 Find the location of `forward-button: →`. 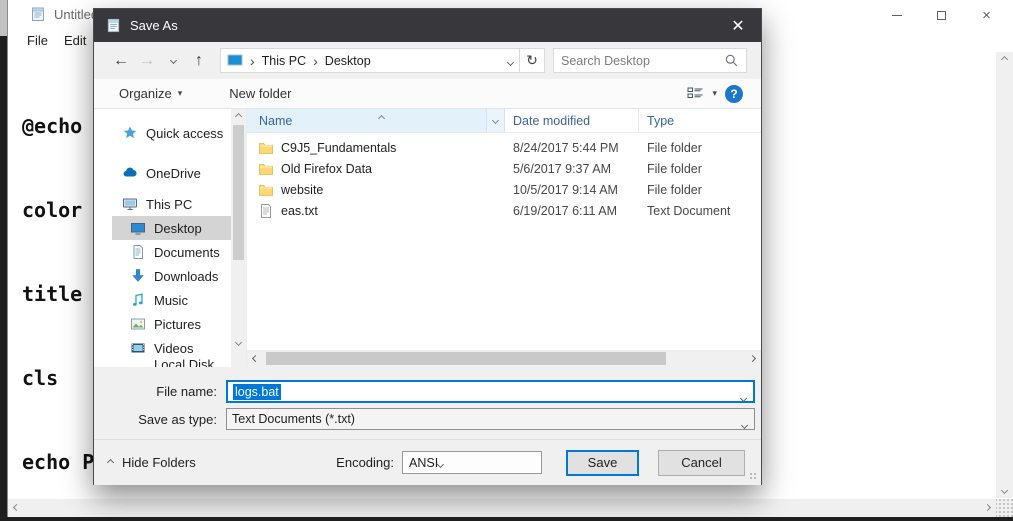

forward-button: → is located at coordinates (147, 61).